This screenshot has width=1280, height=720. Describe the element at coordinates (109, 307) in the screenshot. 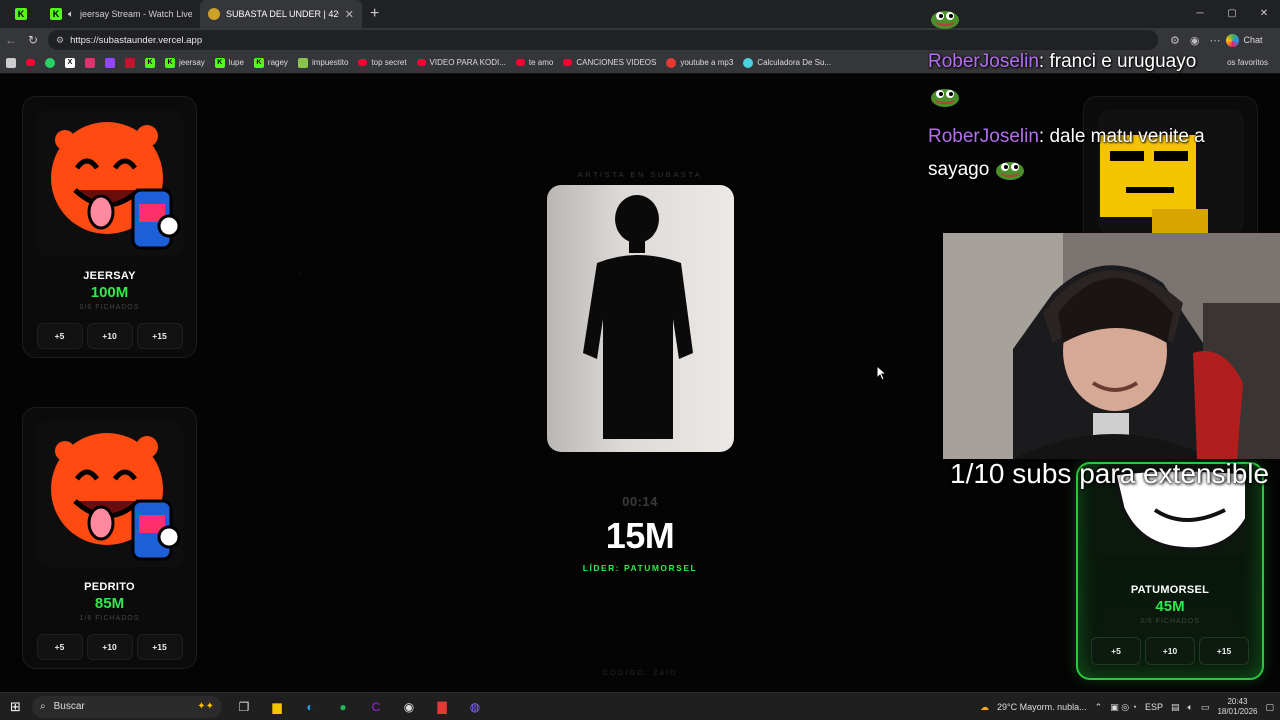

I see `team-signed-count: 0/6 FICHADOS` at that location.